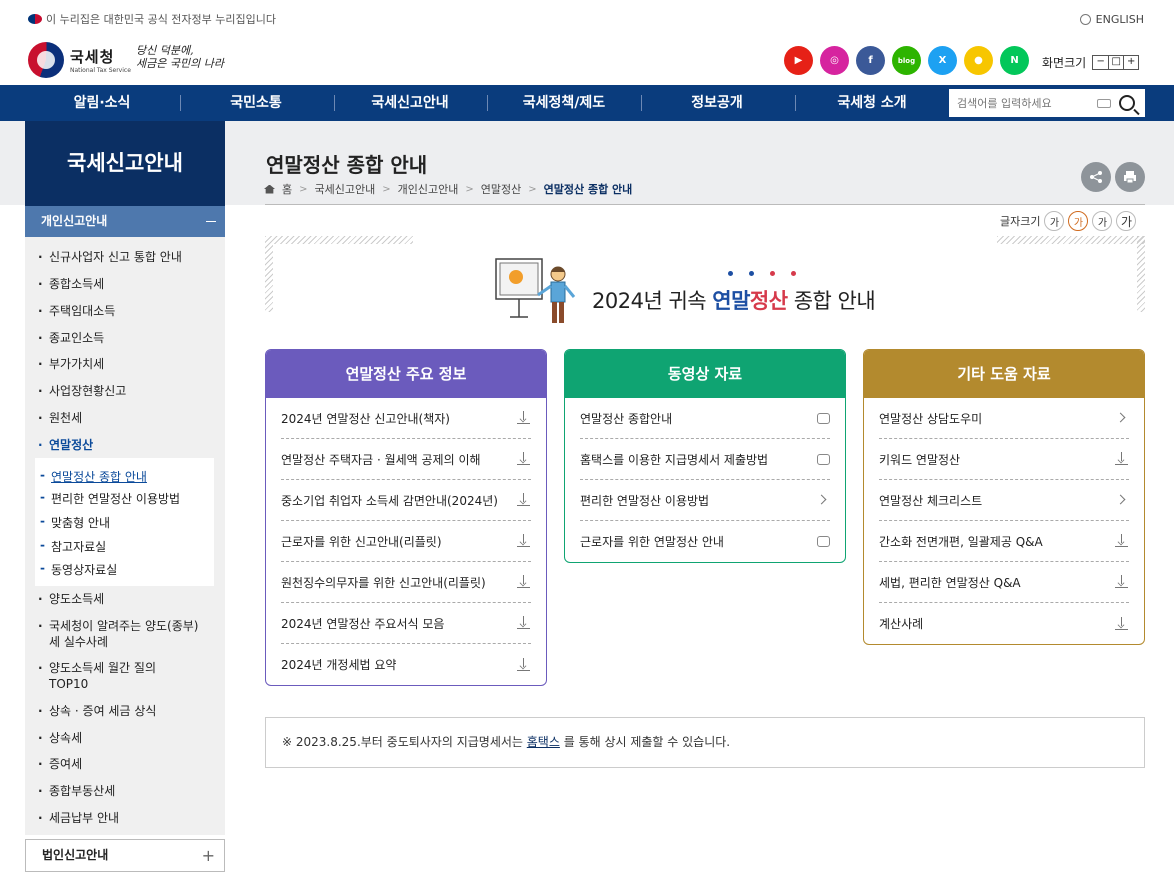  Describe the element at coordinates (1115, 62) in the screenshot. I see `zoom-reset-button: □` at that location.